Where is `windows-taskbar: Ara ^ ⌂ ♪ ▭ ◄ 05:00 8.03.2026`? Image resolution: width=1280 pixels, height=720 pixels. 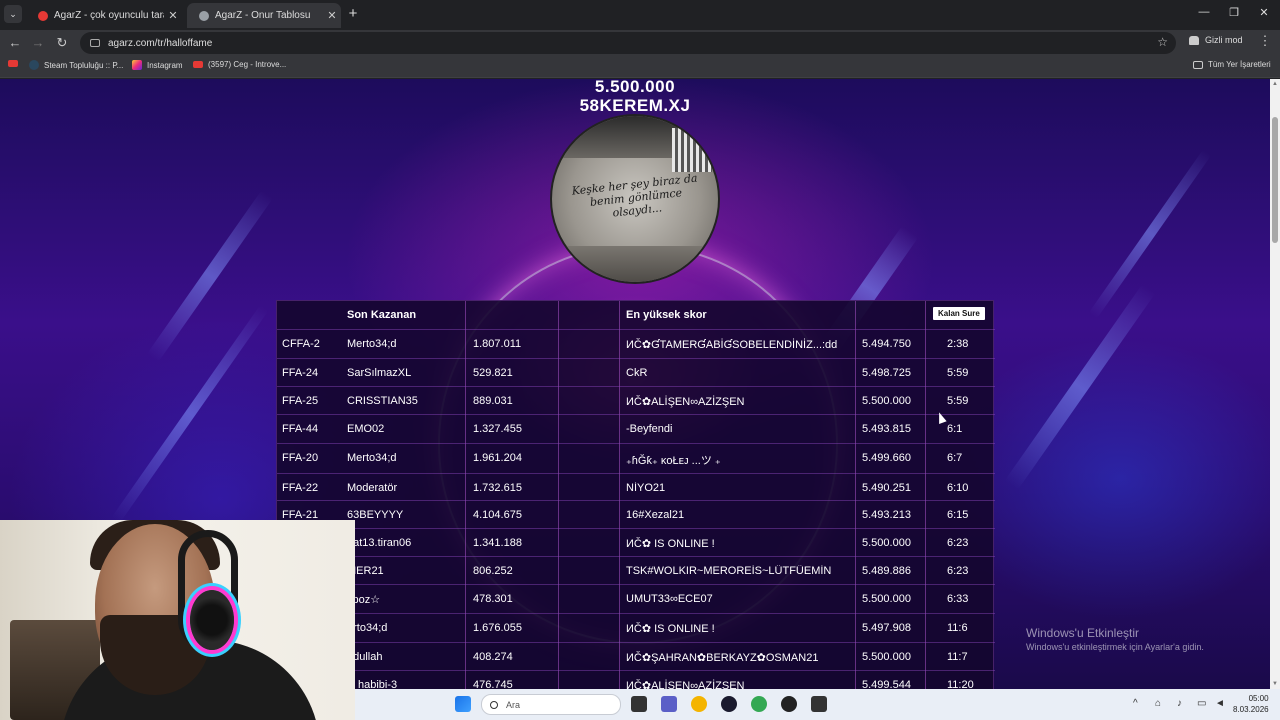 windows-taskbar: Ara ^ ⌂ ♪ ▭ ◄ 05:00 8.03.2026 is located at coordinates (817, 704).